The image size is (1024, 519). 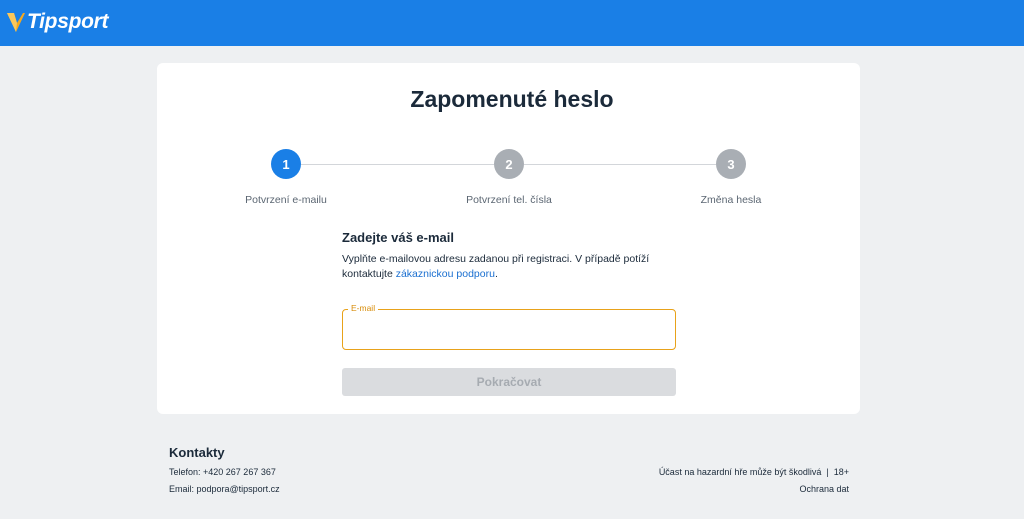 I want to click on step-2-circle: 2, so click(x=509, y=164).